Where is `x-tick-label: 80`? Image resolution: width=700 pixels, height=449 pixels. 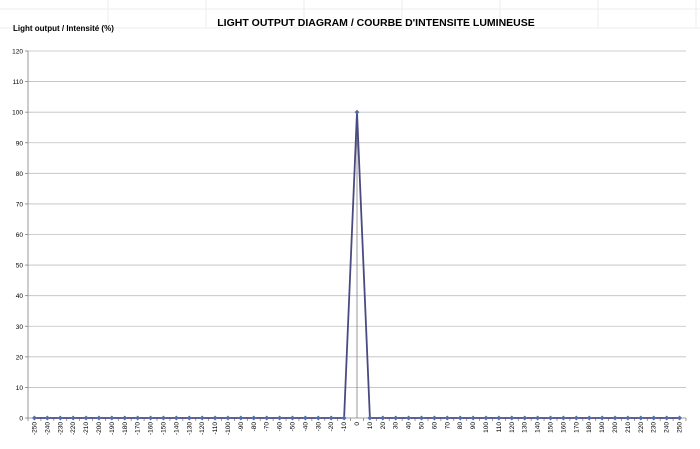
x-tick-label: 80 is located at coordinates (460, 426).